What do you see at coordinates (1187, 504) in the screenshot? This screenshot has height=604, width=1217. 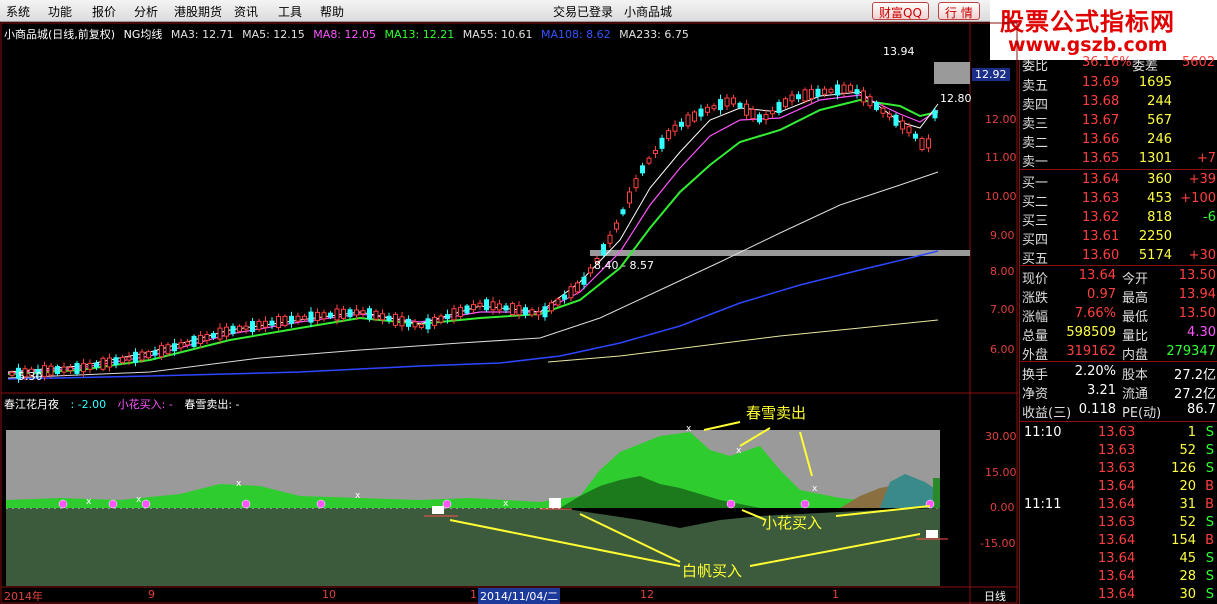 I see `tick-volume: 31` at bounding box center [1187, 504].